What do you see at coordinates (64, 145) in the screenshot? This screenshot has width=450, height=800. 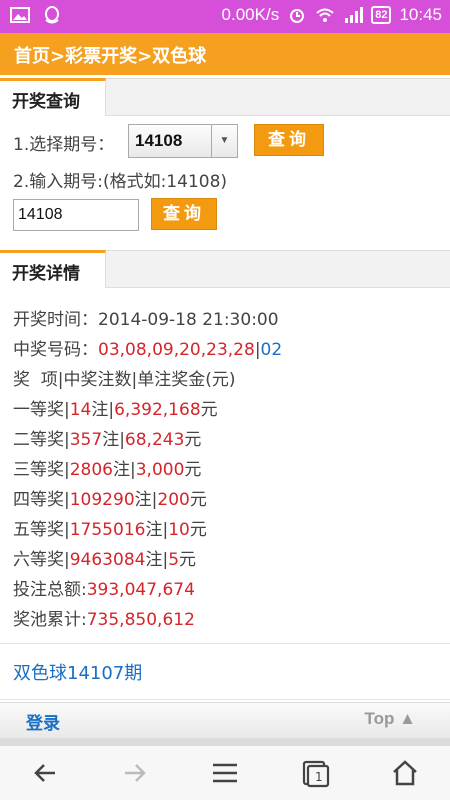 I see `select-issue-label: 1.选择期号：` at bounding box center [64, 145].